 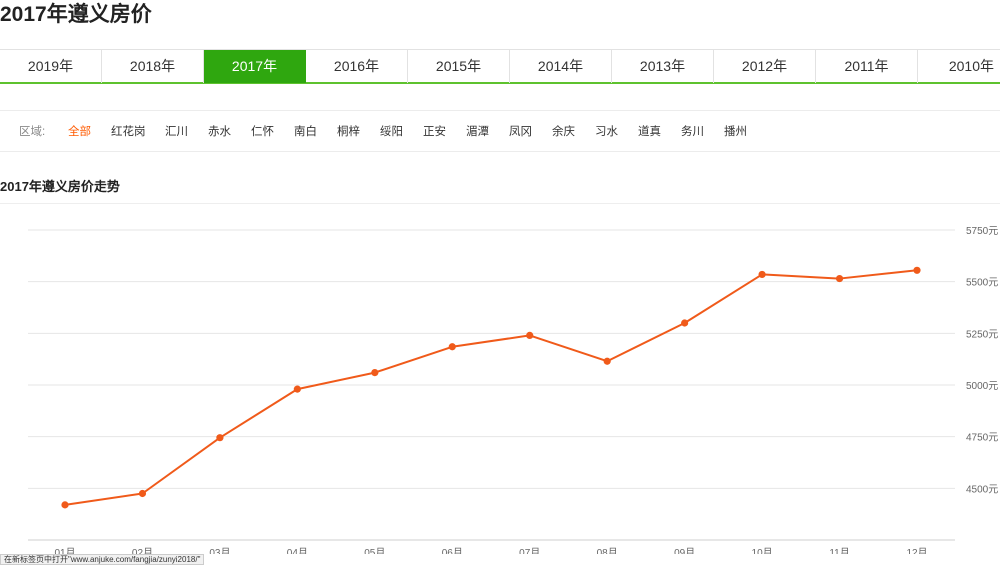 What do you see at coordinates (982, 283) in the screenshot?
I see `y-tick-label: 5500元` at bounding box center [982, 283].